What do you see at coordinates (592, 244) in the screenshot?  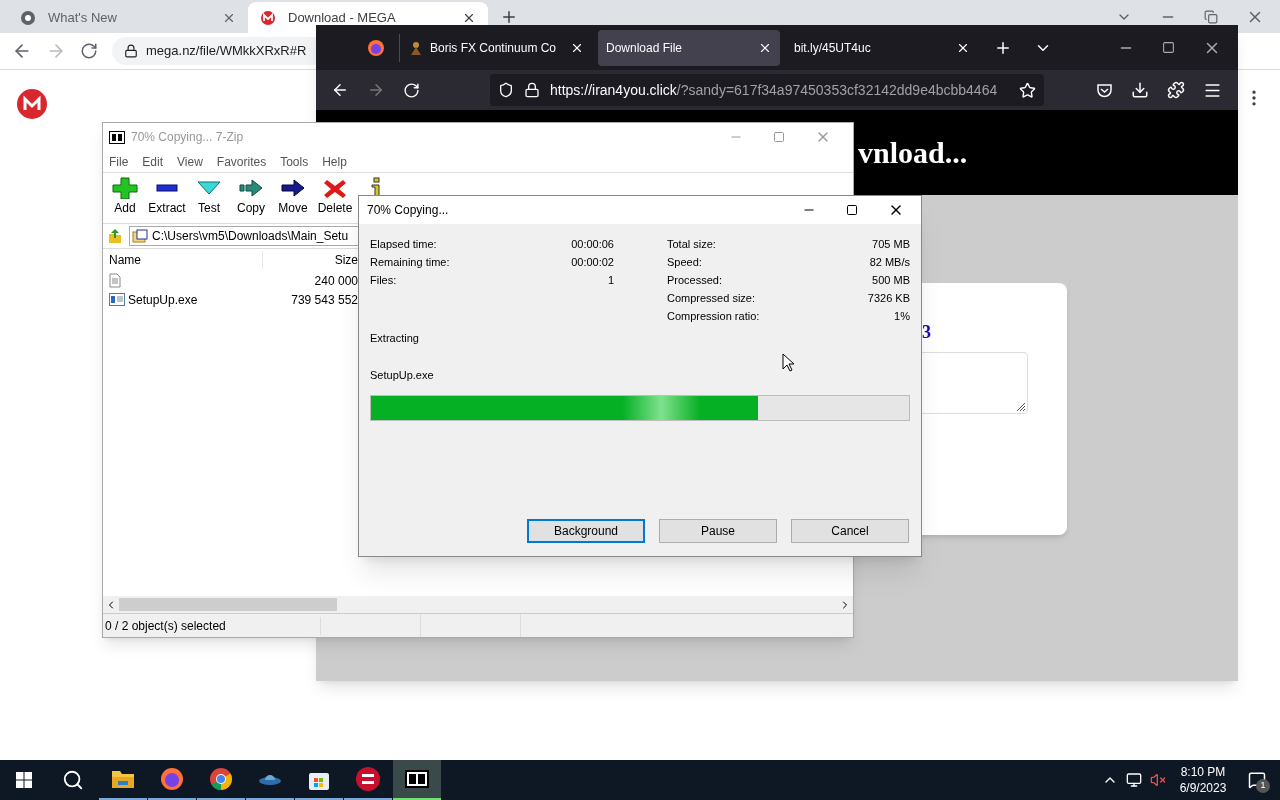 I see `stat-value: 00:00:06` at bounding box center [592, 244].